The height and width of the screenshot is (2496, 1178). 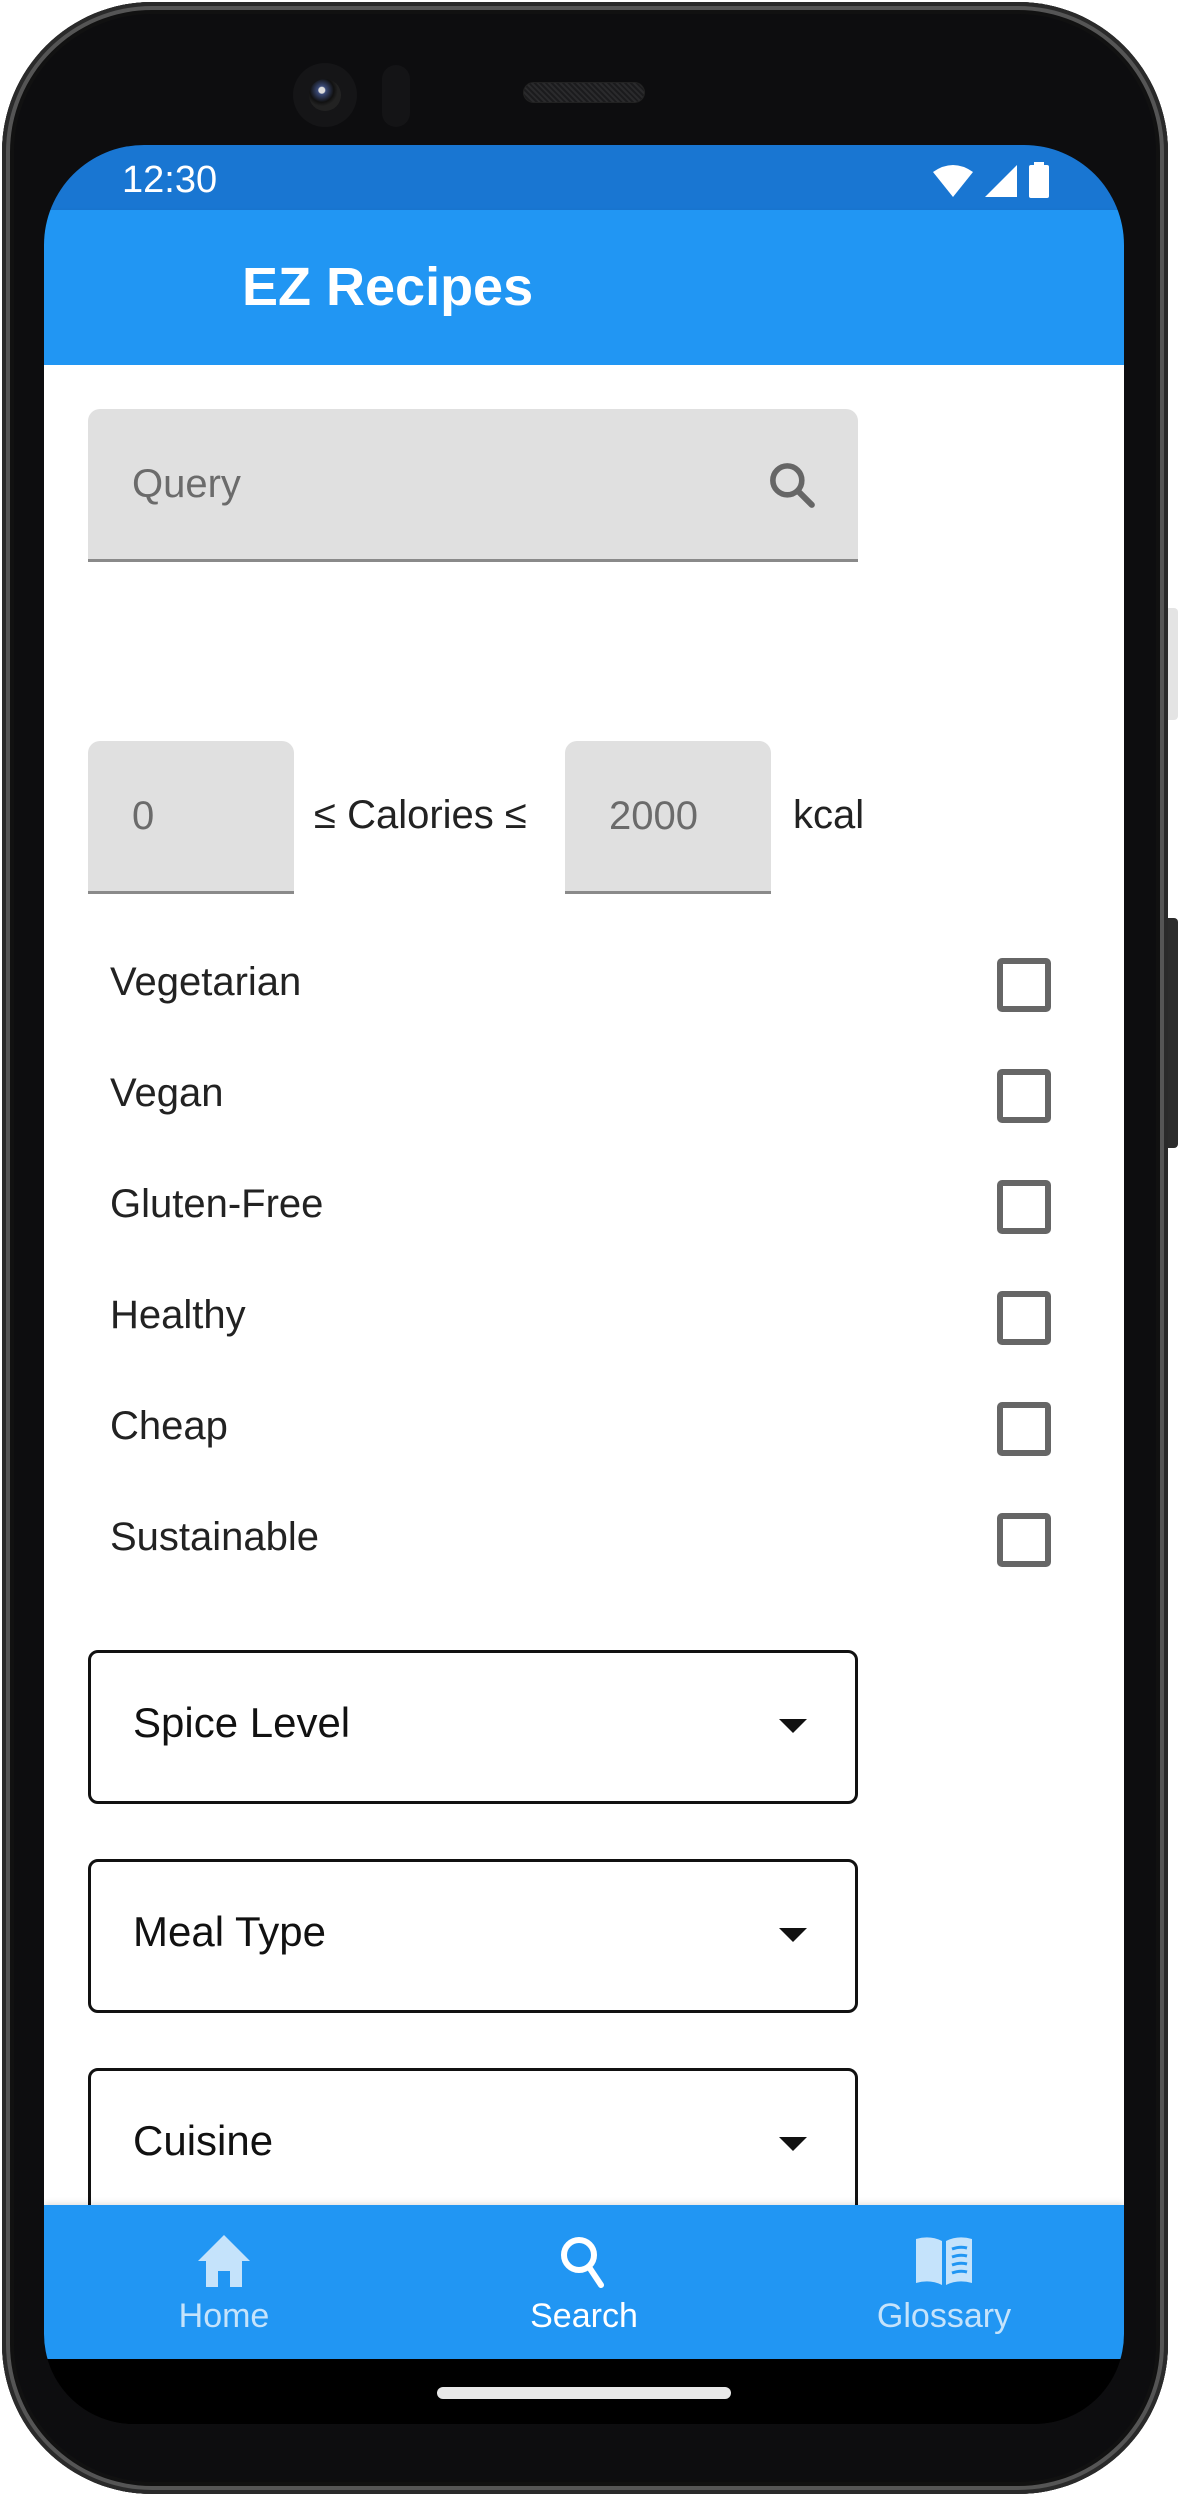 I want to click on filter-vegetarian: Vegetarian, so click(x=584, y=990).